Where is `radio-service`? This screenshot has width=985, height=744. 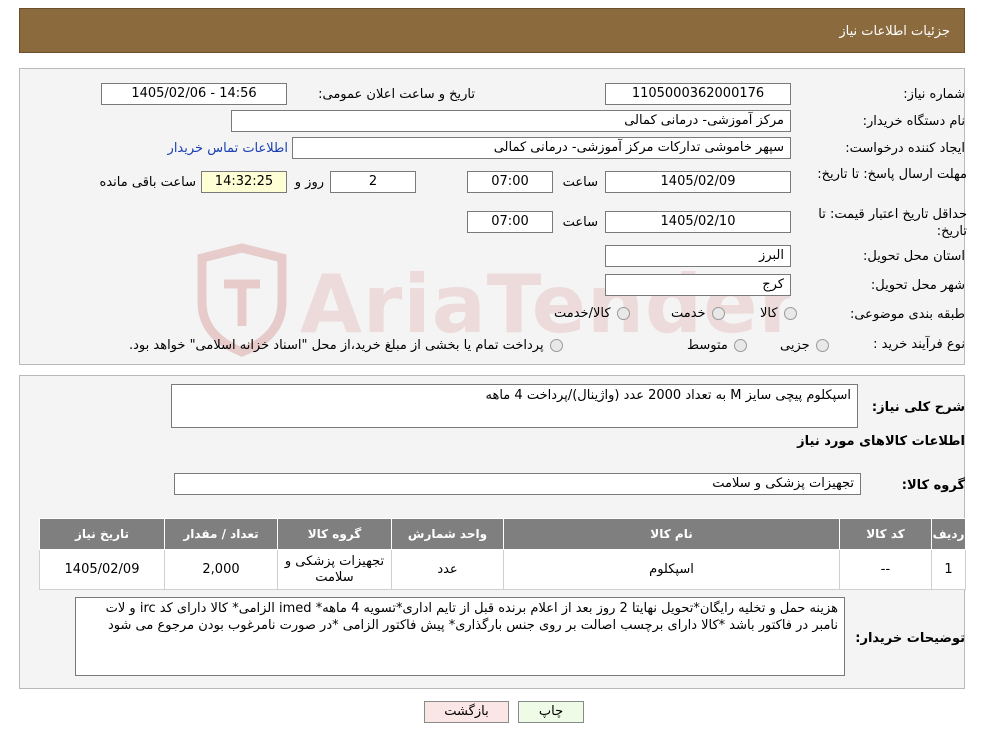 radio-service is located at coordinates (718, 313).